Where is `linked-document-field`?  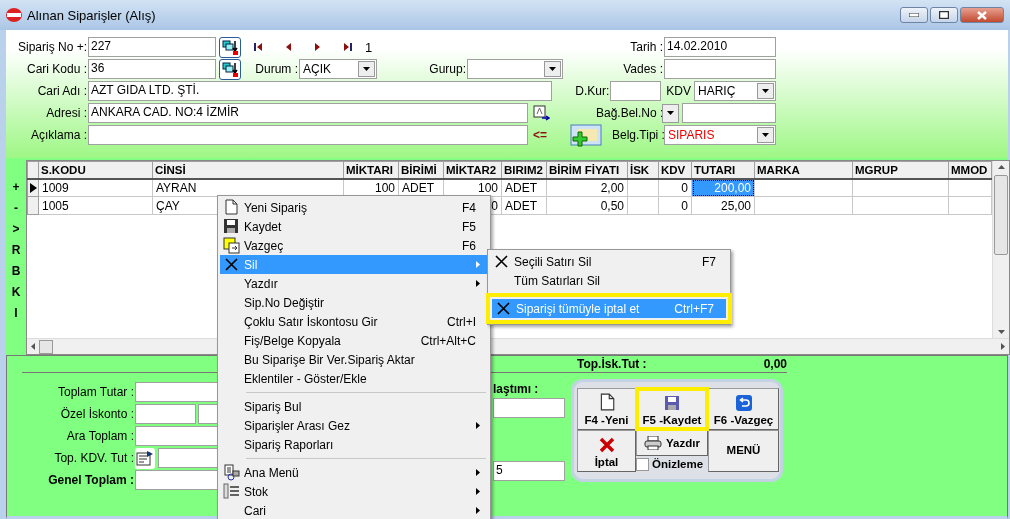 linked-document-field is located at coordinates (729, 113).